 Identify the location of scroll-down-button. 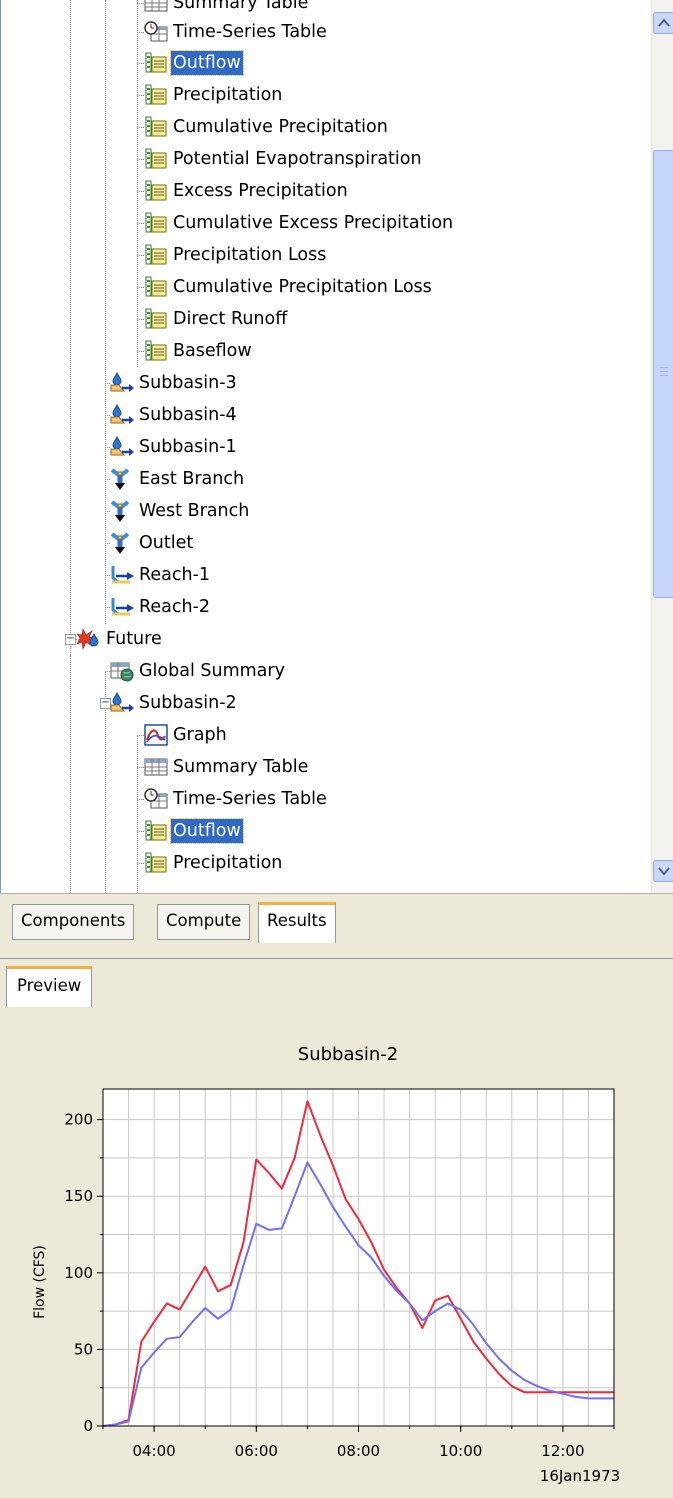
(663, 871).